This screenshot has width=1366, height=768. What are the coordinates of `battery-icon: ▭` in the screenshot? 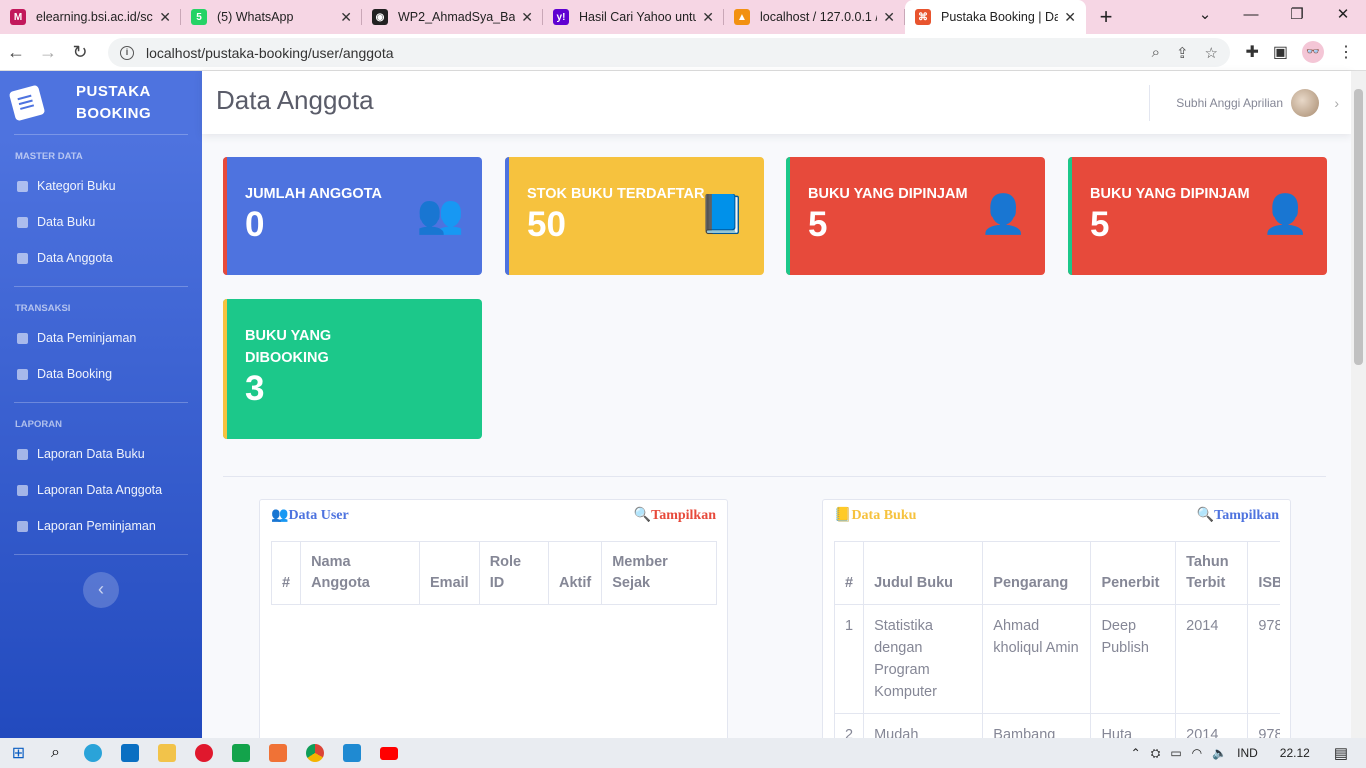 It's located at (1175, 753).